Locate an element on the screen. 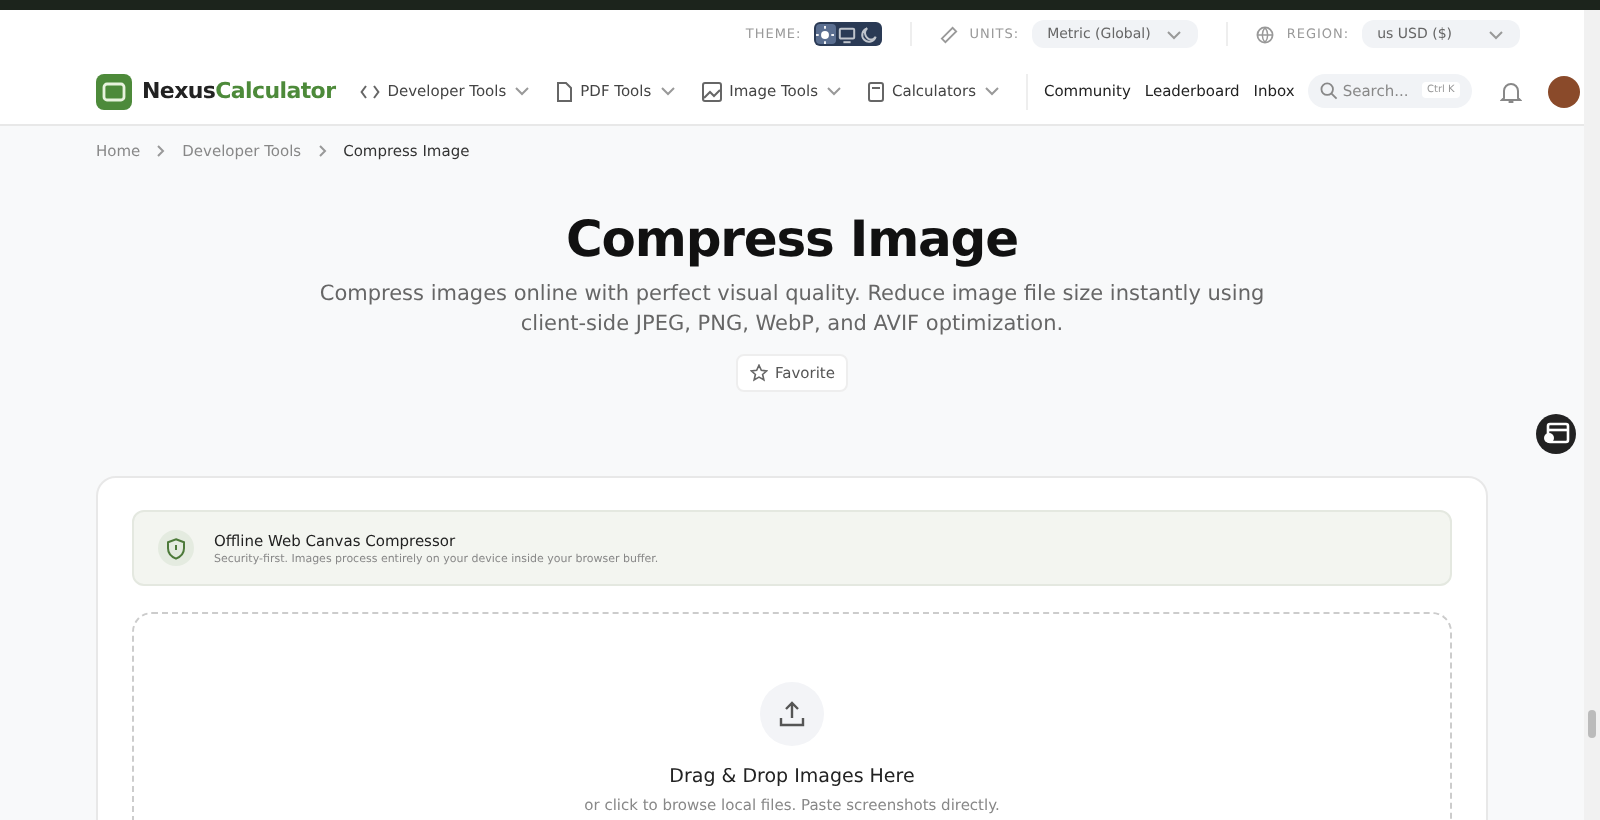 The width and height of the screenshot is (1600, 820). notification-bell-icon is located at coordinates (1511, 91).